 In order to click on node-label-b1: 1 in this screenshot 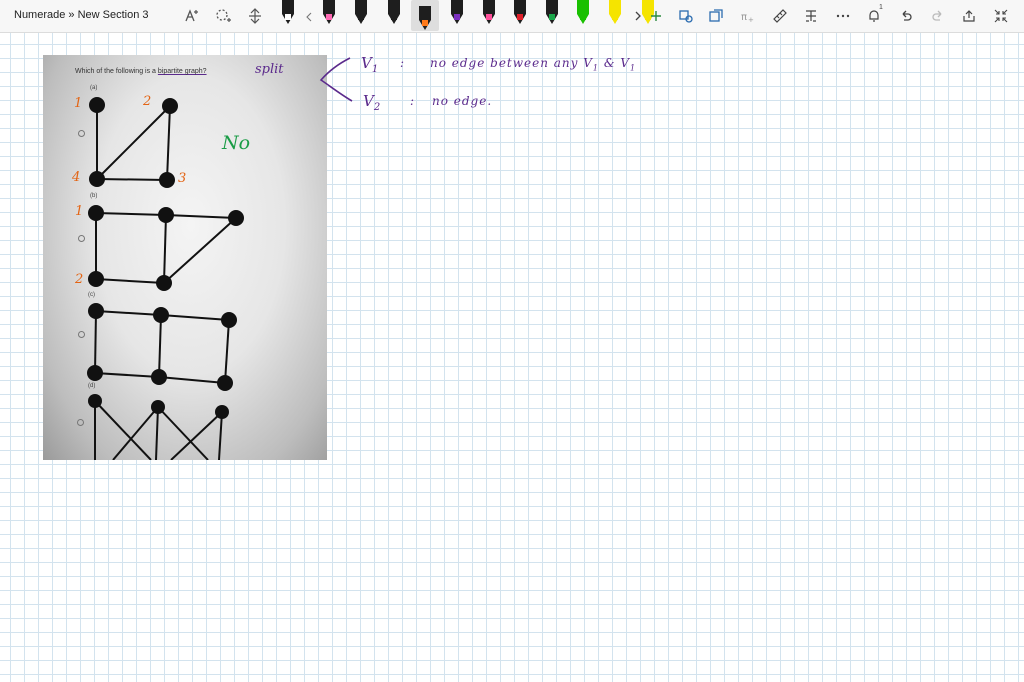, I will do `click(79, 211)`.